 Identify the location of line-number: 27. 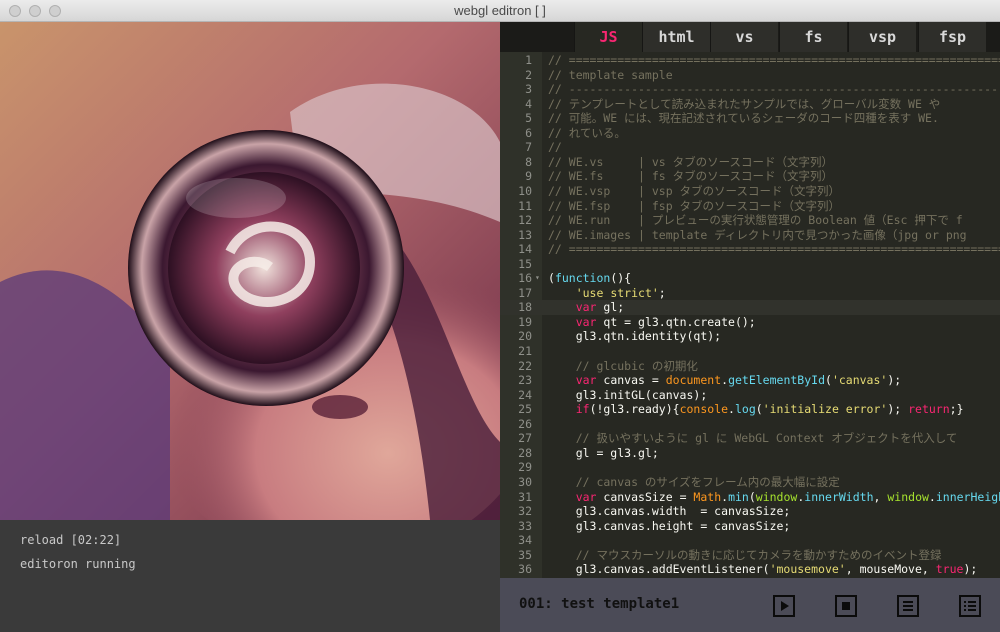
(525, 438).